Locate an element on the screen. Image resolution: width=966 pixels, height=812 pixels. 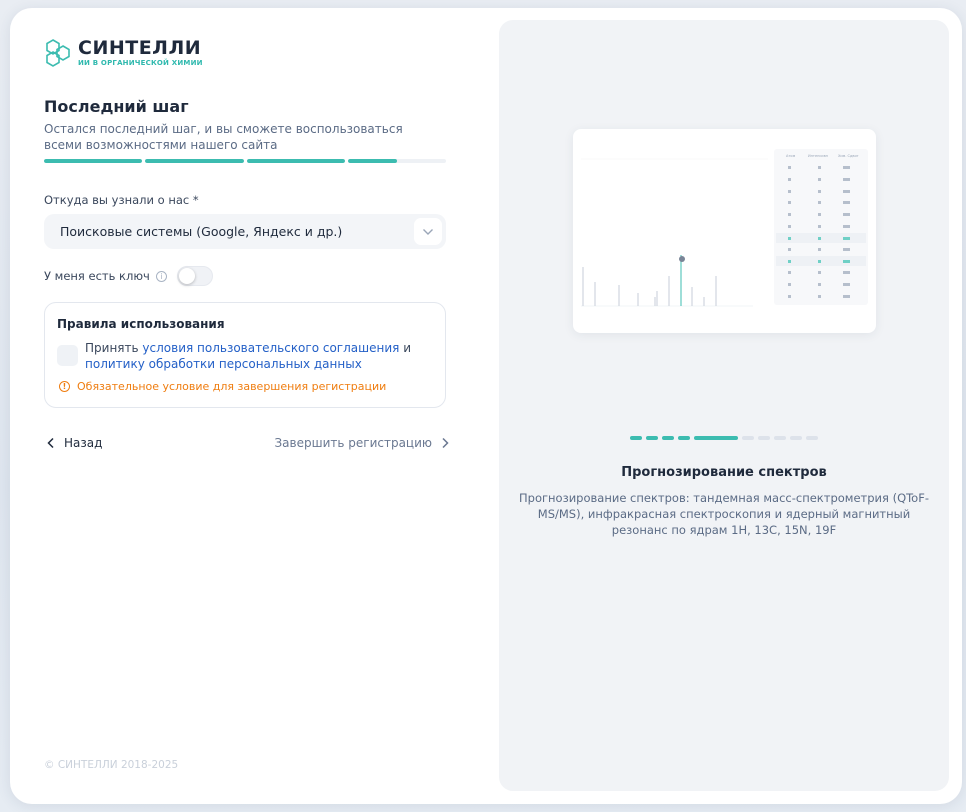
brand-name: СИНТЕЛЛИ is located at coordinates (140, 48).